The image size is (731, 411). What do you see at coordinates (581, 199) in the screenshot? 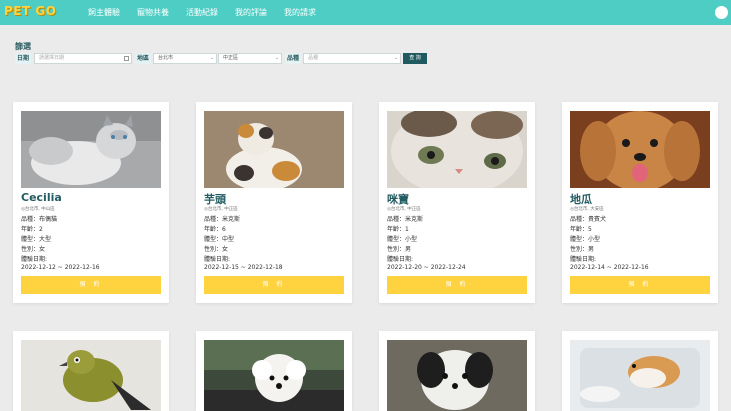
I see `pet-name: 地瓜` at bounding box center [581, 199].